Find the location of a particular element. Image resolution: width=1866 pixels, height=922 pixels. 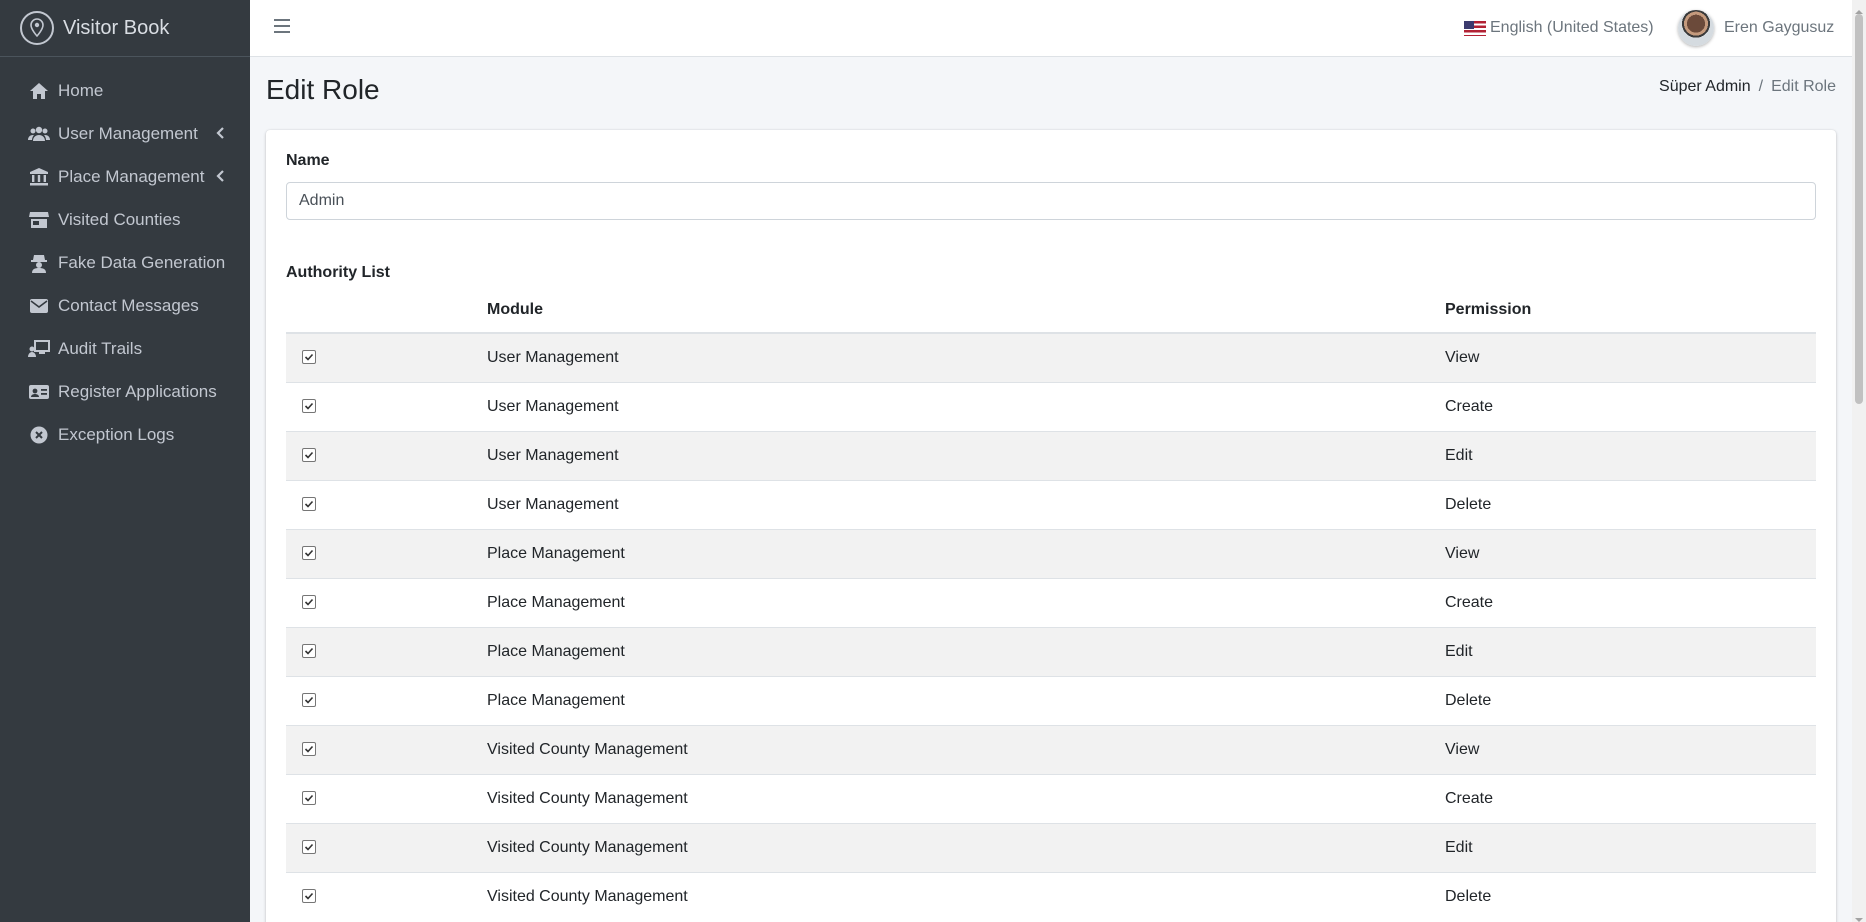

table-row: Visited County Management Edit is located at coordinates (1051, 847).